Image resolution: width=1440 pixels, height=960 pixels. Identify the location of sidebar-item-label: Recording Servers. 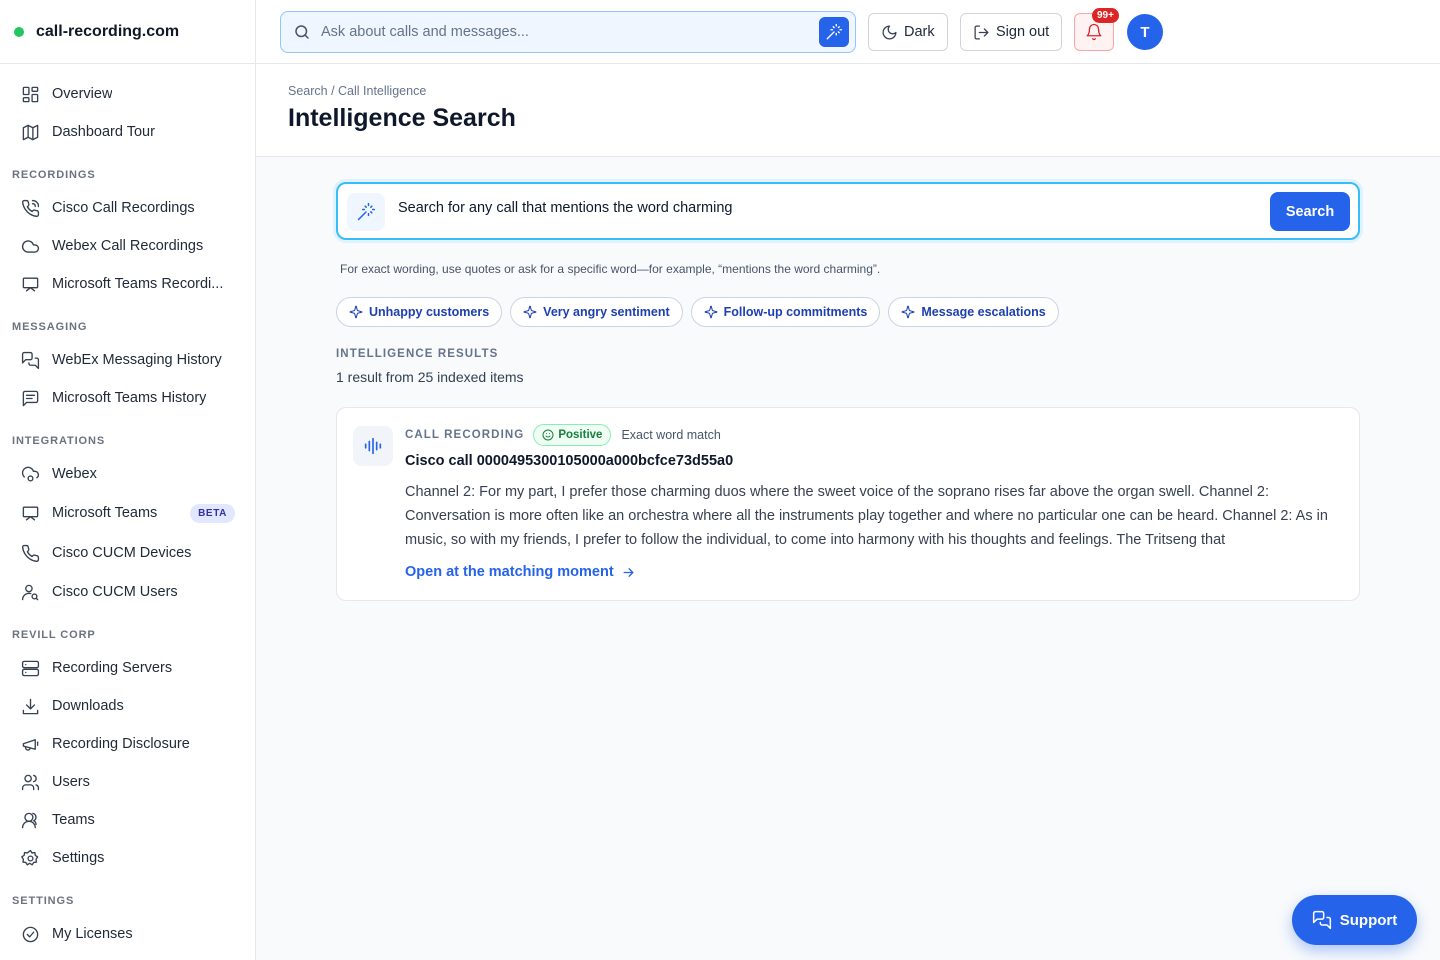
(112, 668).